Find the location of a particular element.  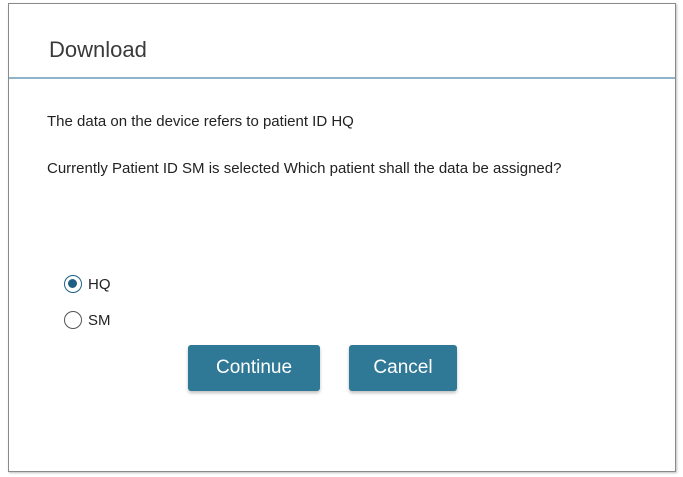

continue-button: Continue is located at coordinates (254, 368).